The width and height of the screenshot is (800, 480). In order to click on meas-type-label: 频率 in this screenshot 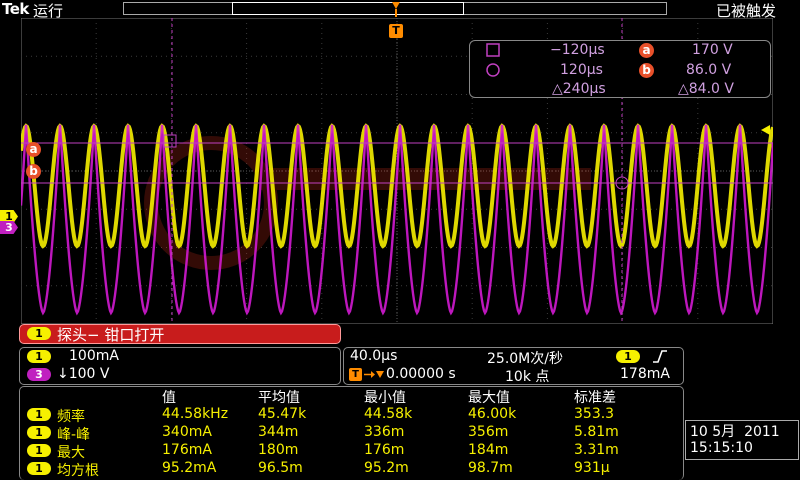, I will do `click(71, 416)`.